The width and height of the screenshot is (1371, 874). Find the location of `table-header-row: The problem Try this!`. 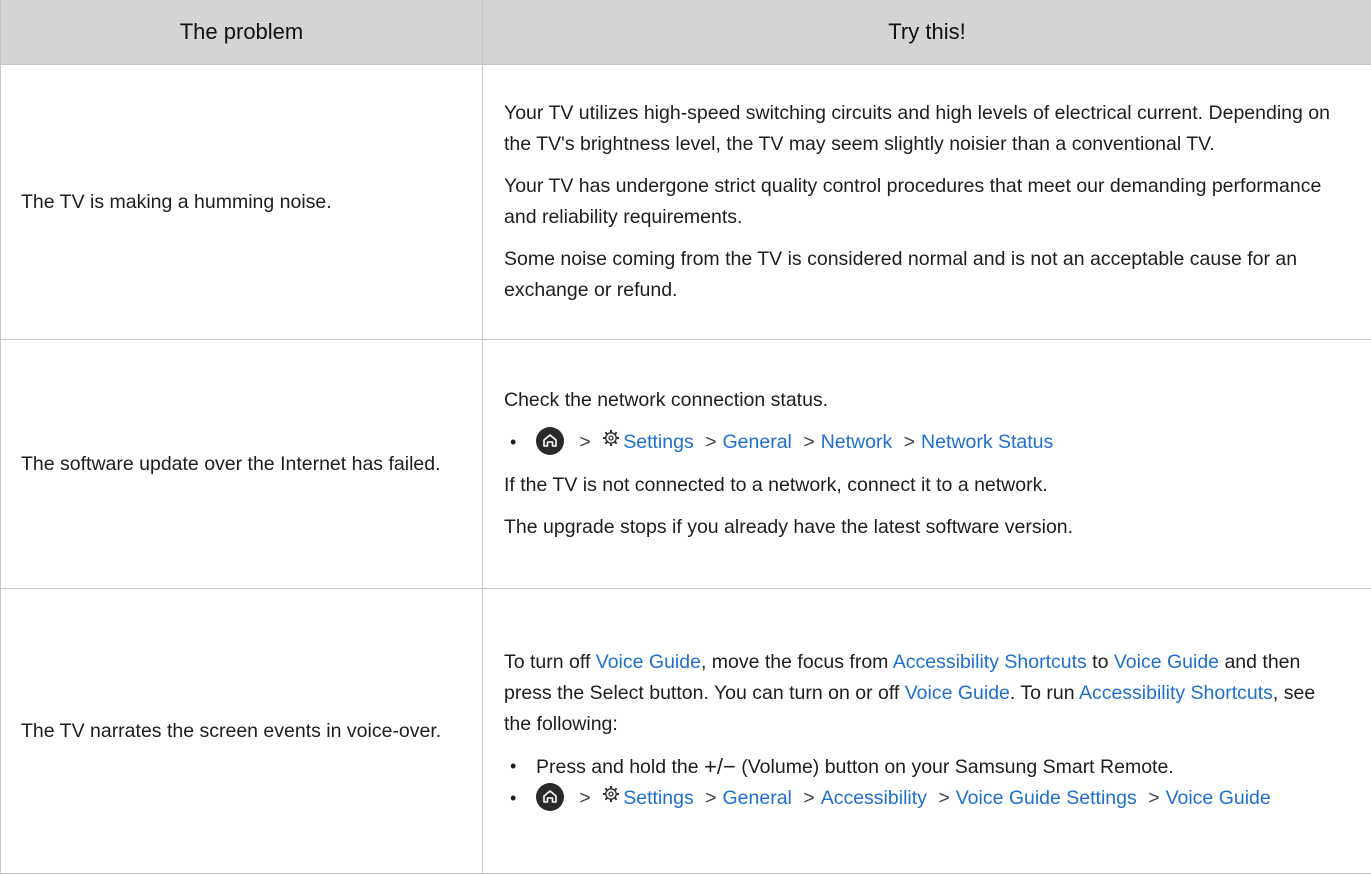

table-header-row: The problem Try this! is located at coordinates (686, 32).